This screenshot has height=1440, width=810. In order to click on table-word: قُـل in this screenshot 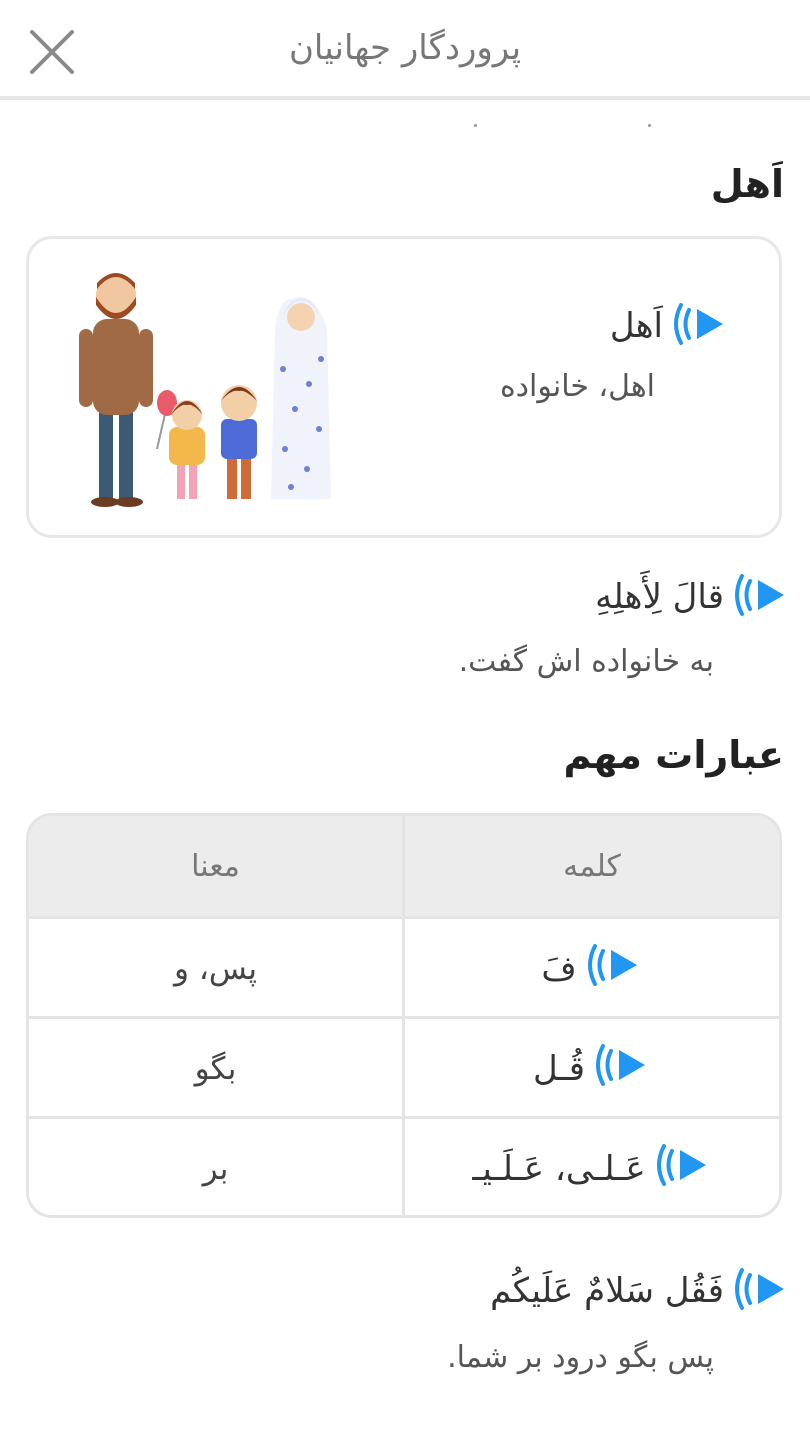, I will do `click(559, 1069)`.